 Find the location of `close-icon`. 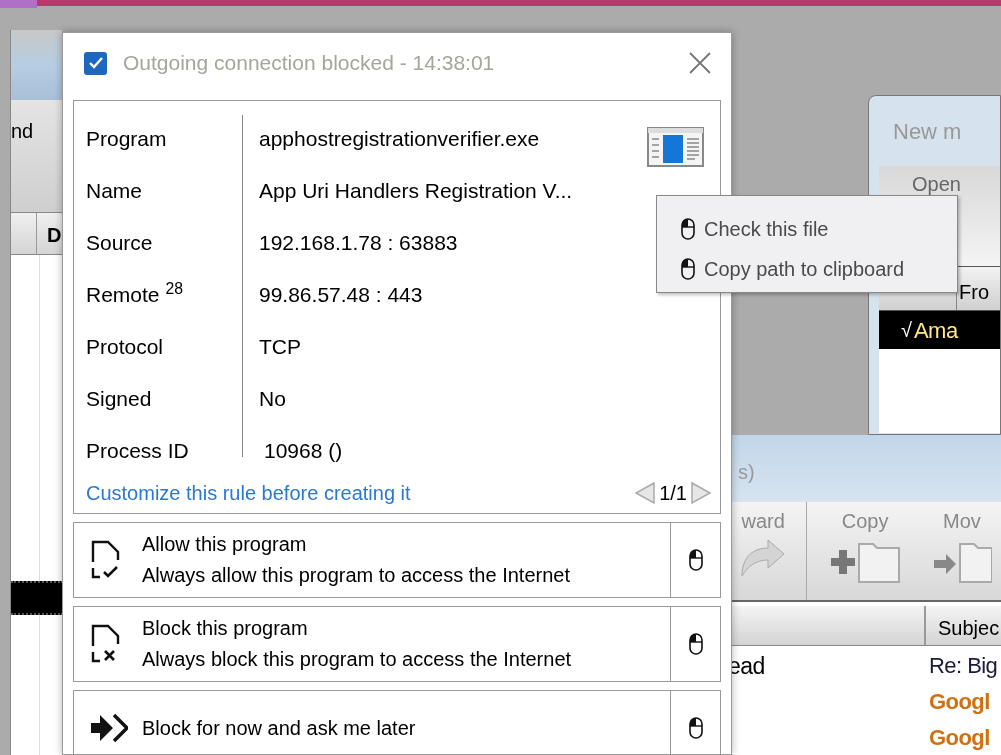

close-icon is located at coordinates (700, 63).